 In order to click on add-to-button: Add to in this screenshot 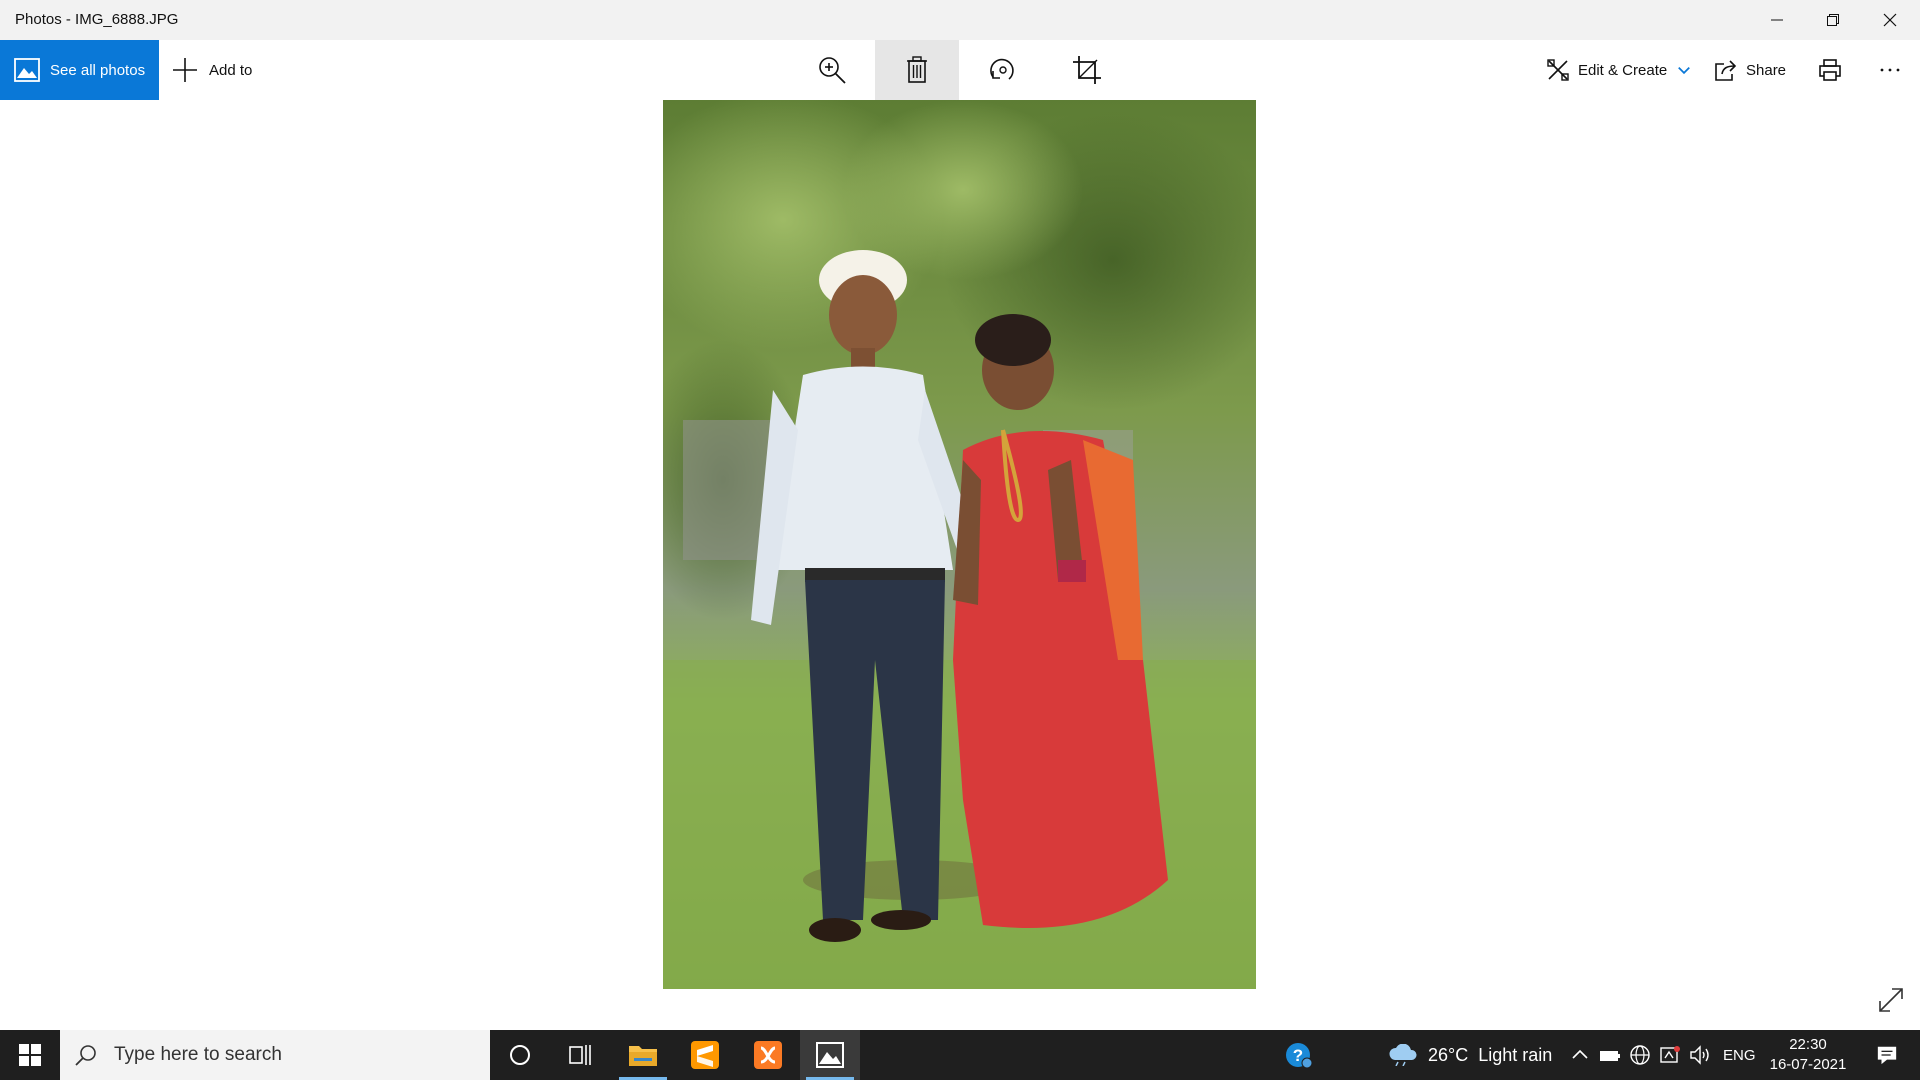, I will do `click(212, 70)`.